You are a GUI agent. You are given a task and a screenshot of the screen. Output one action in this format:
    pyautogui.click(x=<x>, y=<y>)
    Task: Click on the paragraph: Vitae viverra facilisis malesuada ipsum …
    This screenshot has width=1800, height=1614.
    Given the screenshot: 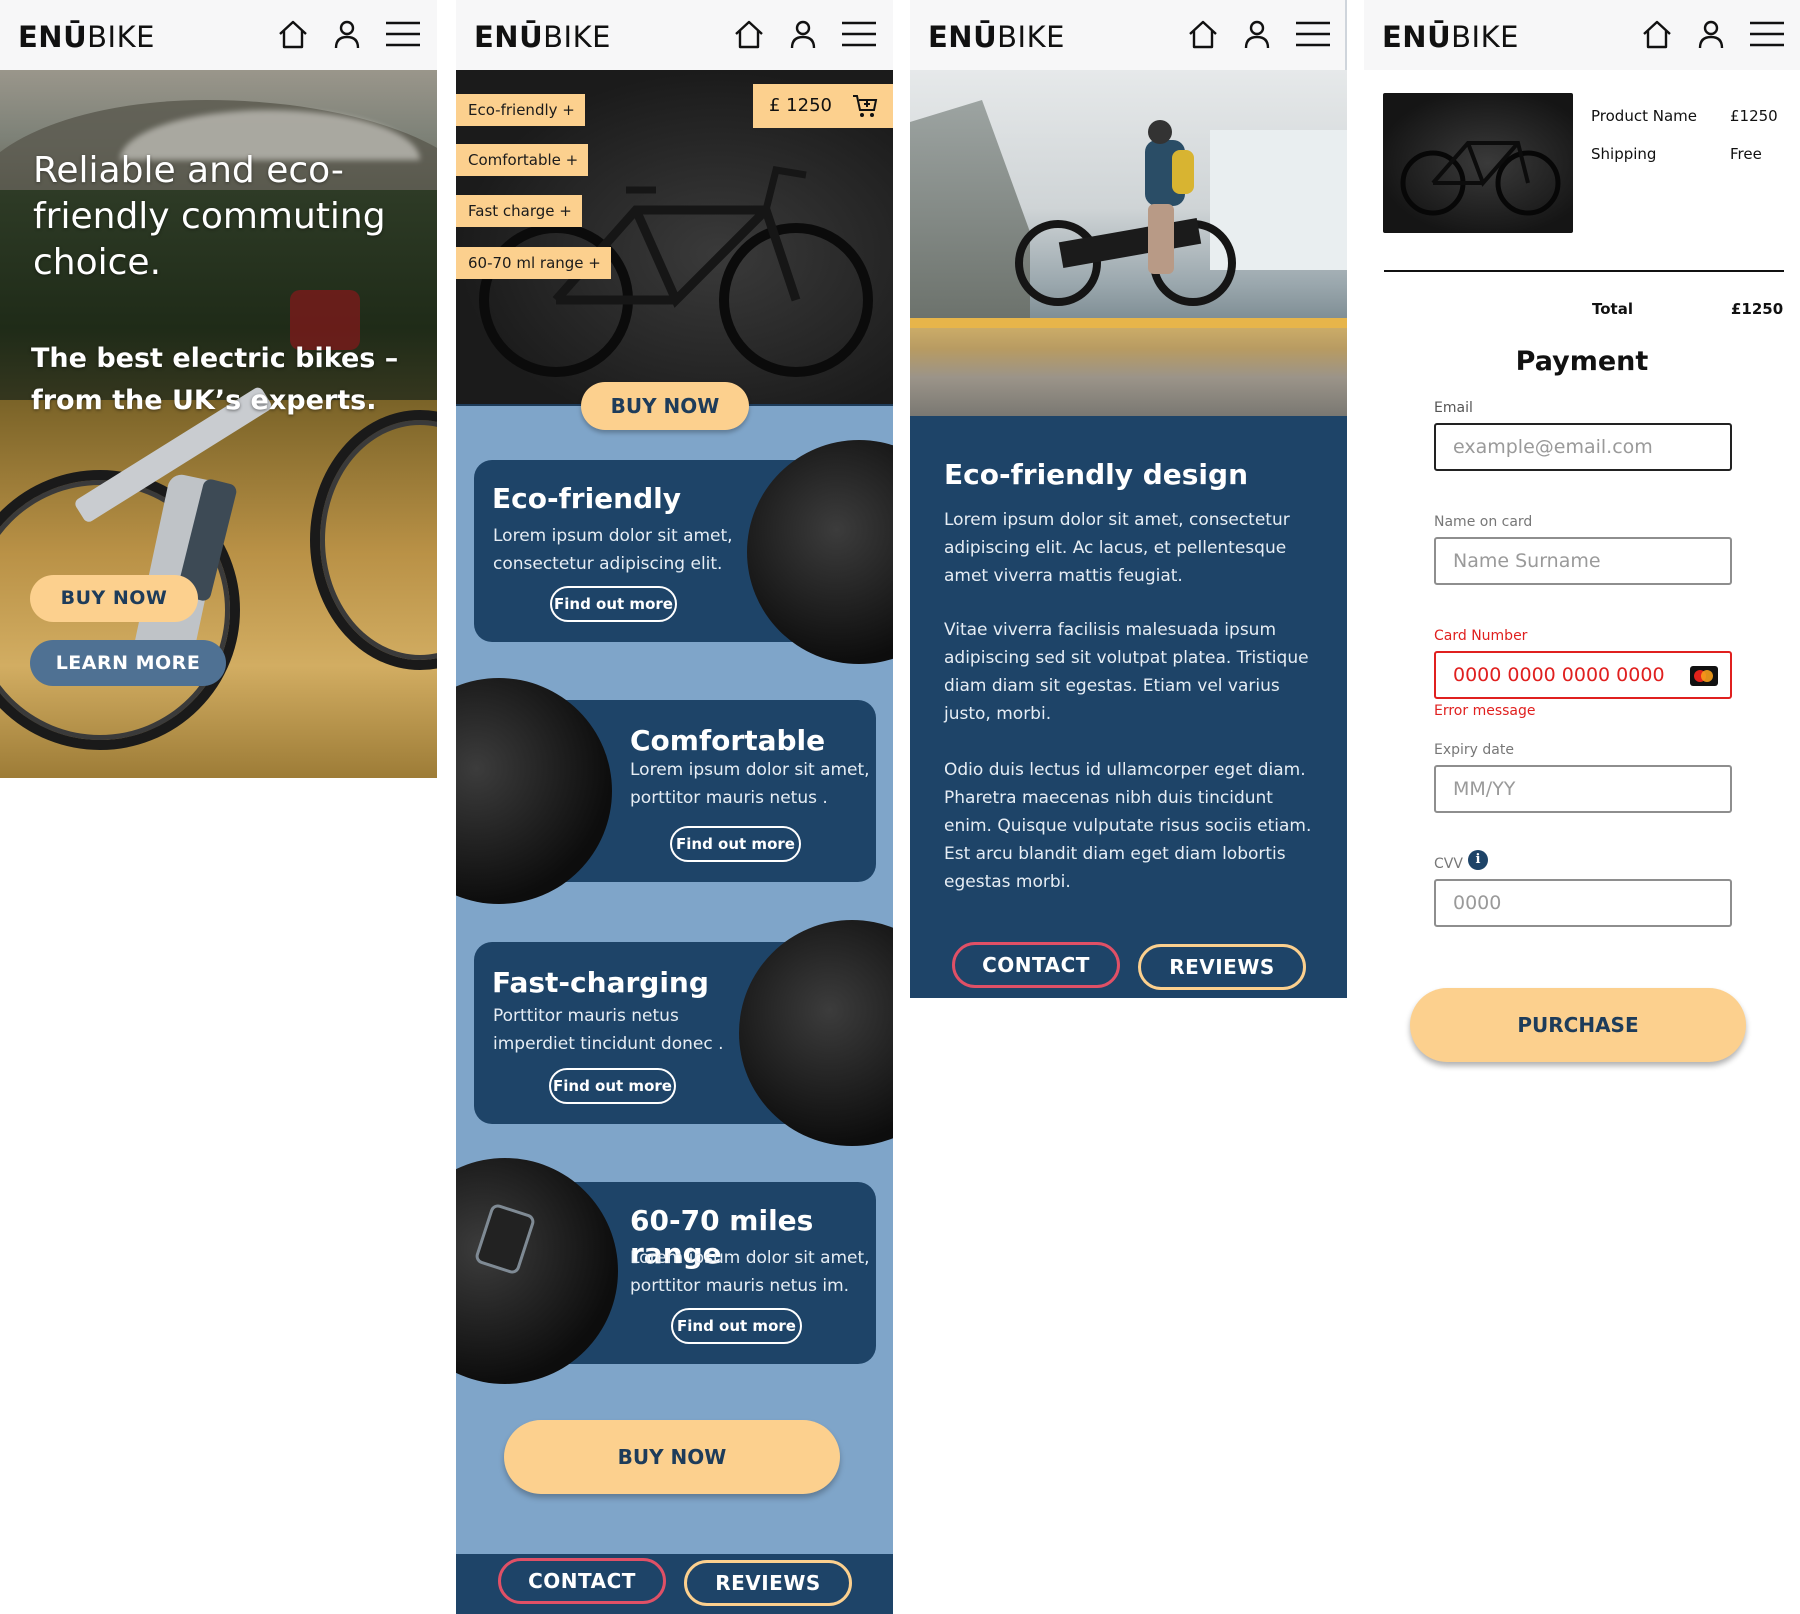 What is the action you would take?
    pyautogui.click(x=1126, y=672)
    